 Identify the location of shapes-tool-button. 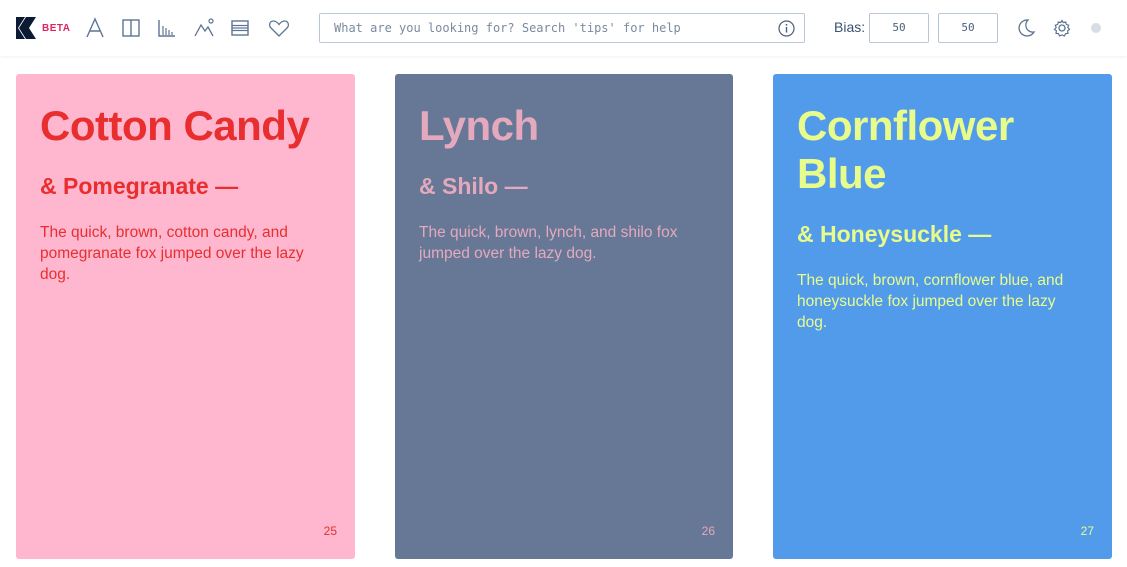
(204, 28).